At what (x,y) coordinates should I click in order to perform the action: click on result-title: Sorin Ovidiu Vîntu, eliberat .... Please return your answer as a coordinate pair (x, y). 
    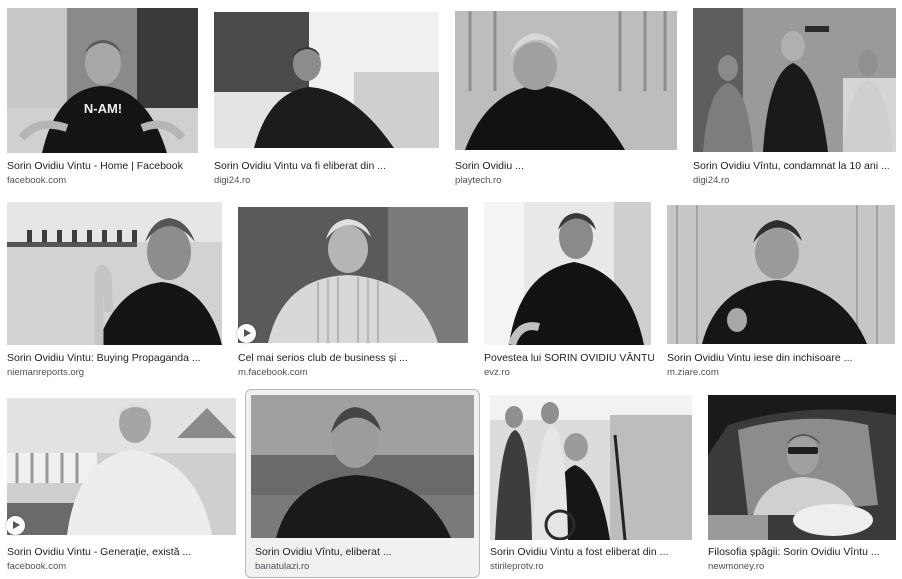
    Looking at the image, I should click on (365, 552).